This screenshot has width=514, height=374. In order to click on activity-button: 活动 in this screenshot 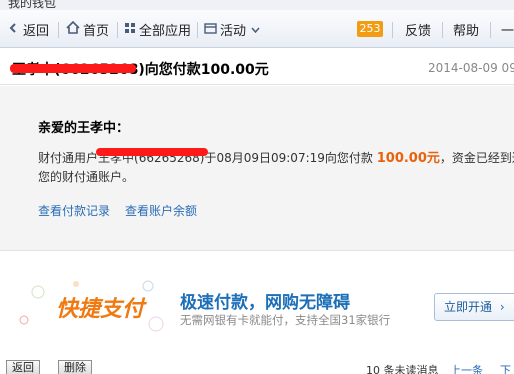, I will do `click(233, 29)`.